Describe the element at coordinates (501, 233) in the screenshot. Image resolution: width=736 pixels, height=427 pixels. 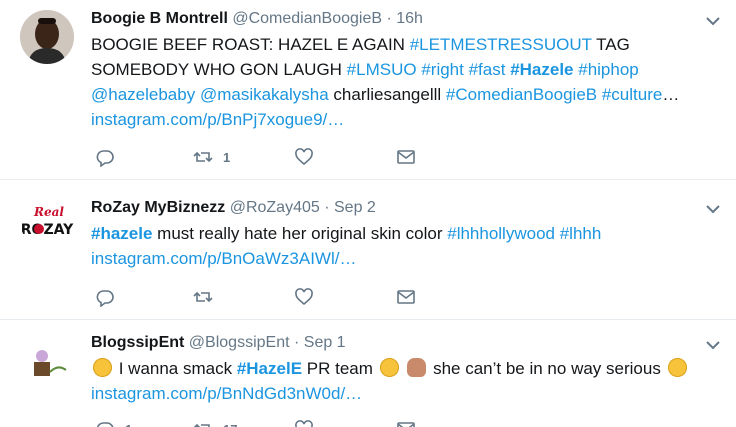
I see `hashtag-link: #lhhhollywood` at that location.